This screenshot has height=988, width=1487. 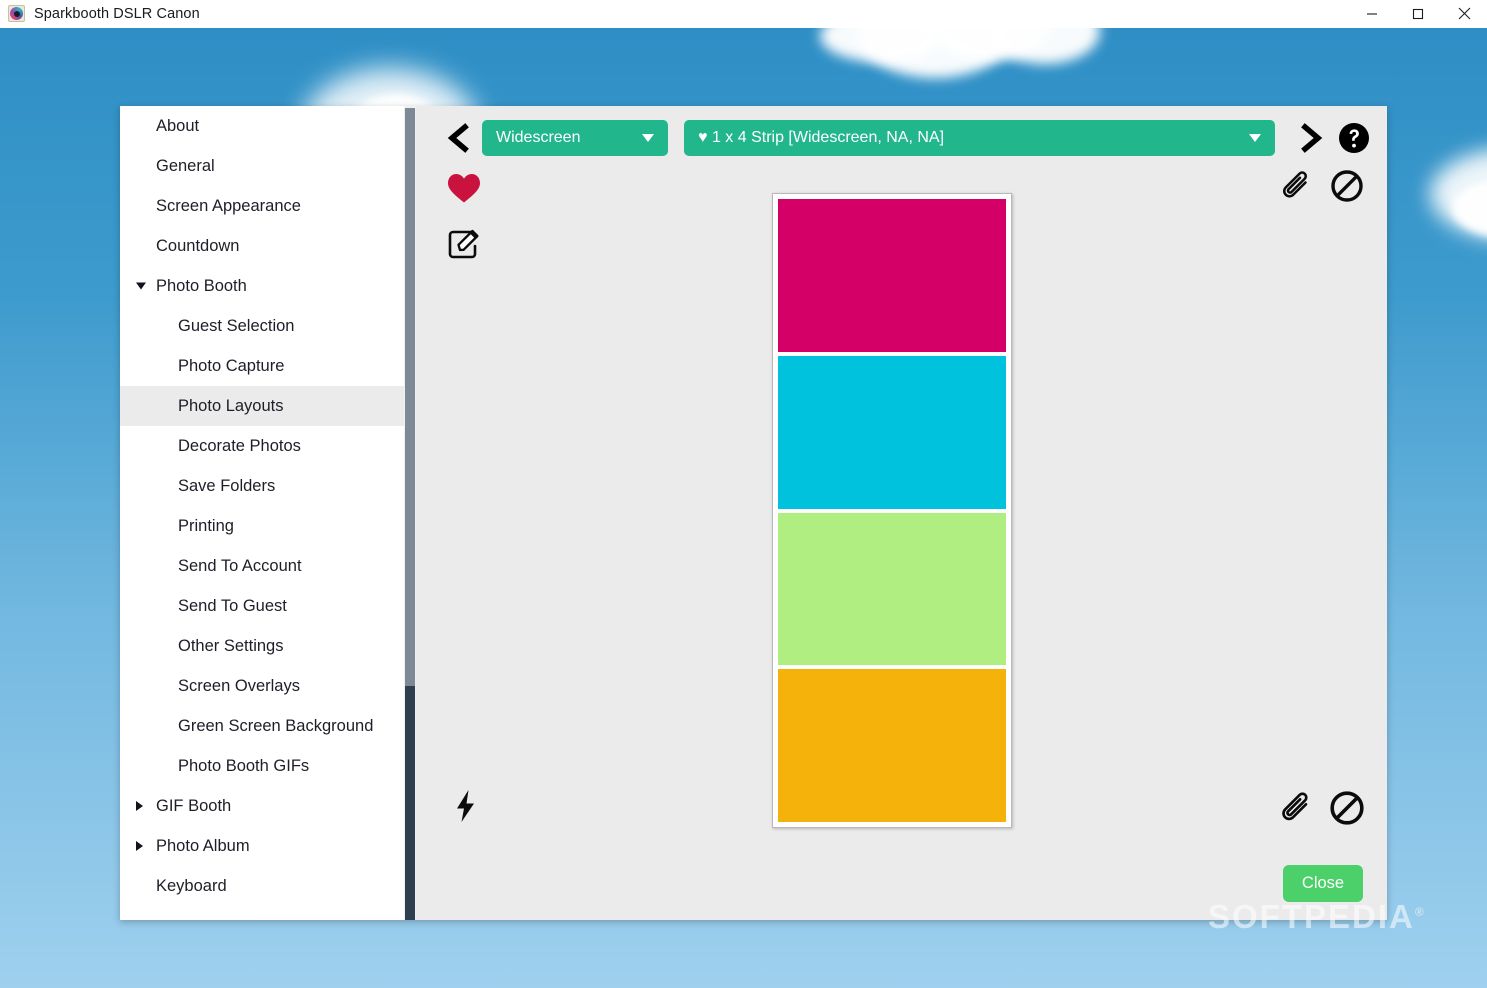 What do you see at coordinates (178, 125) in the screenshot?
I see `sidebar-item-label: About` at bounding box center [178, 125].